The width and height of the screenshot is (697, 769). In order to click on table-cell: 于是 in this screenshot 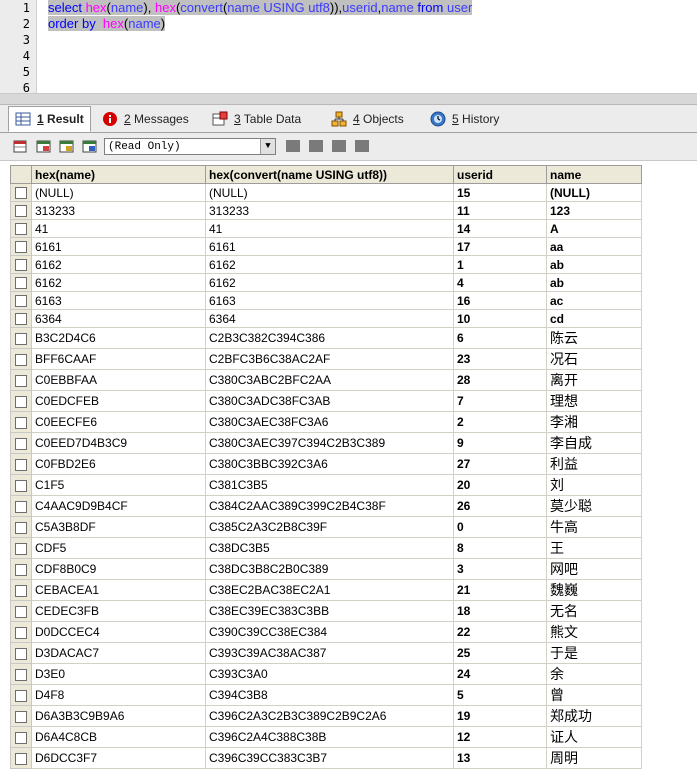, I will do `click(594, 653)`.